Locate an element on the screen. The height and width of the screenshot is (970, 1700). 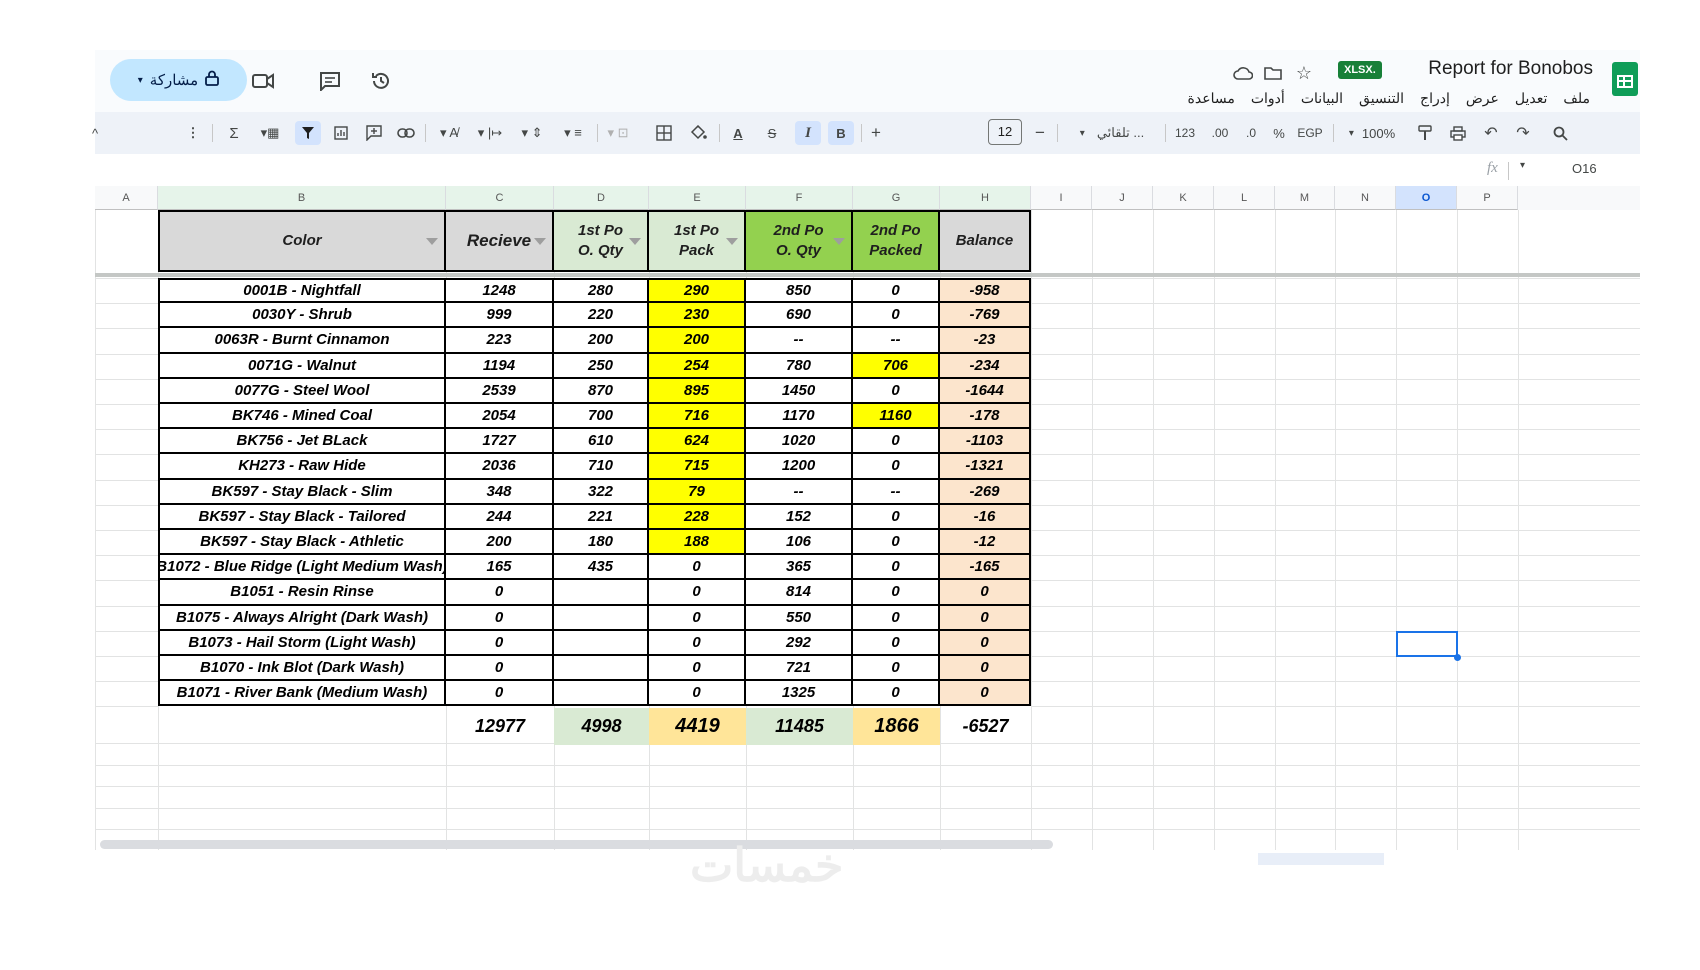
table-cell: 610 is located at coordinates (601, 442).